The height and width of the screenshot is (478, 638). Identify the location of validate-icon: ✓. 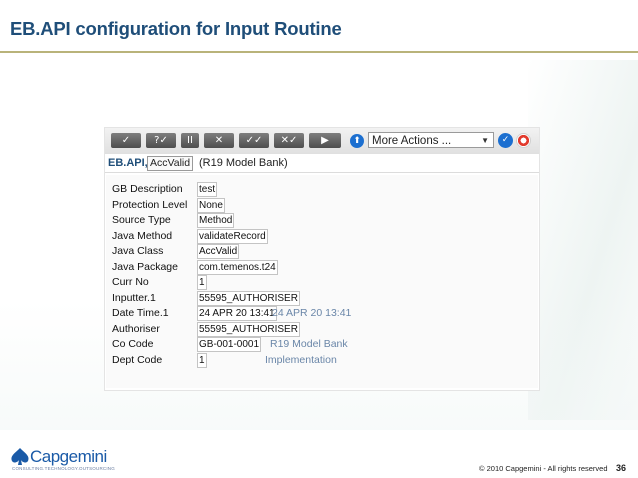
(126, 140).